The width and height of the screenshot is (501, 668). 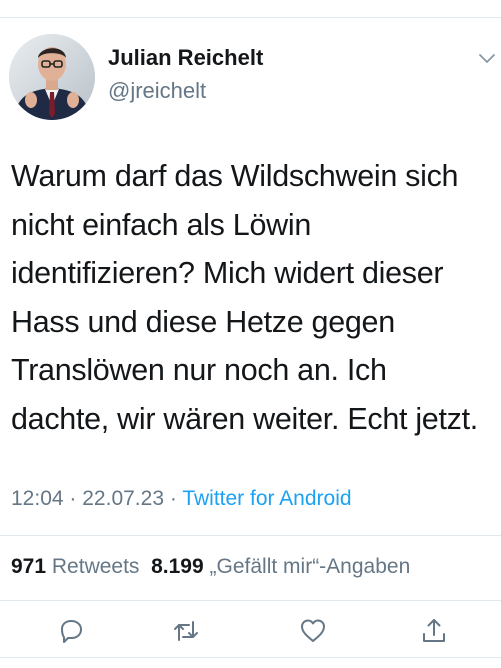 What do you see at coordinates (235, 176) in the screenshot?
I see `tweet-text-line: Warum darf das Wildschwein sich` at bounding box center [235, 176].